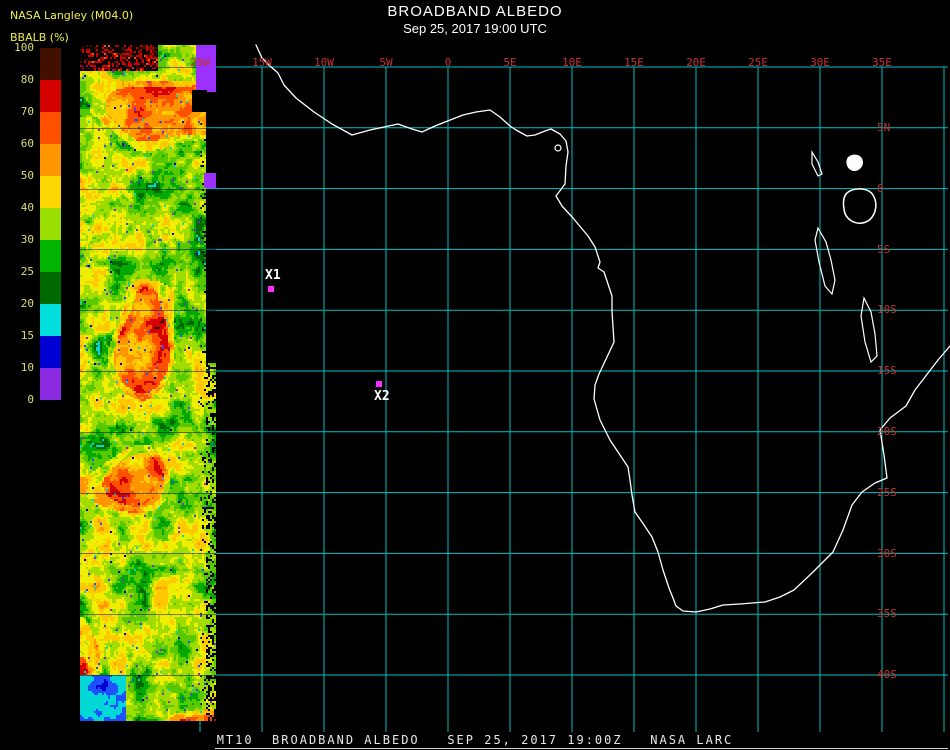 Image resolution: width=950 pixels, height=750 pixels. Describe the element at coordinates (271, 289) in the screenshot. I see `map-marker-dot-x1` at that location.